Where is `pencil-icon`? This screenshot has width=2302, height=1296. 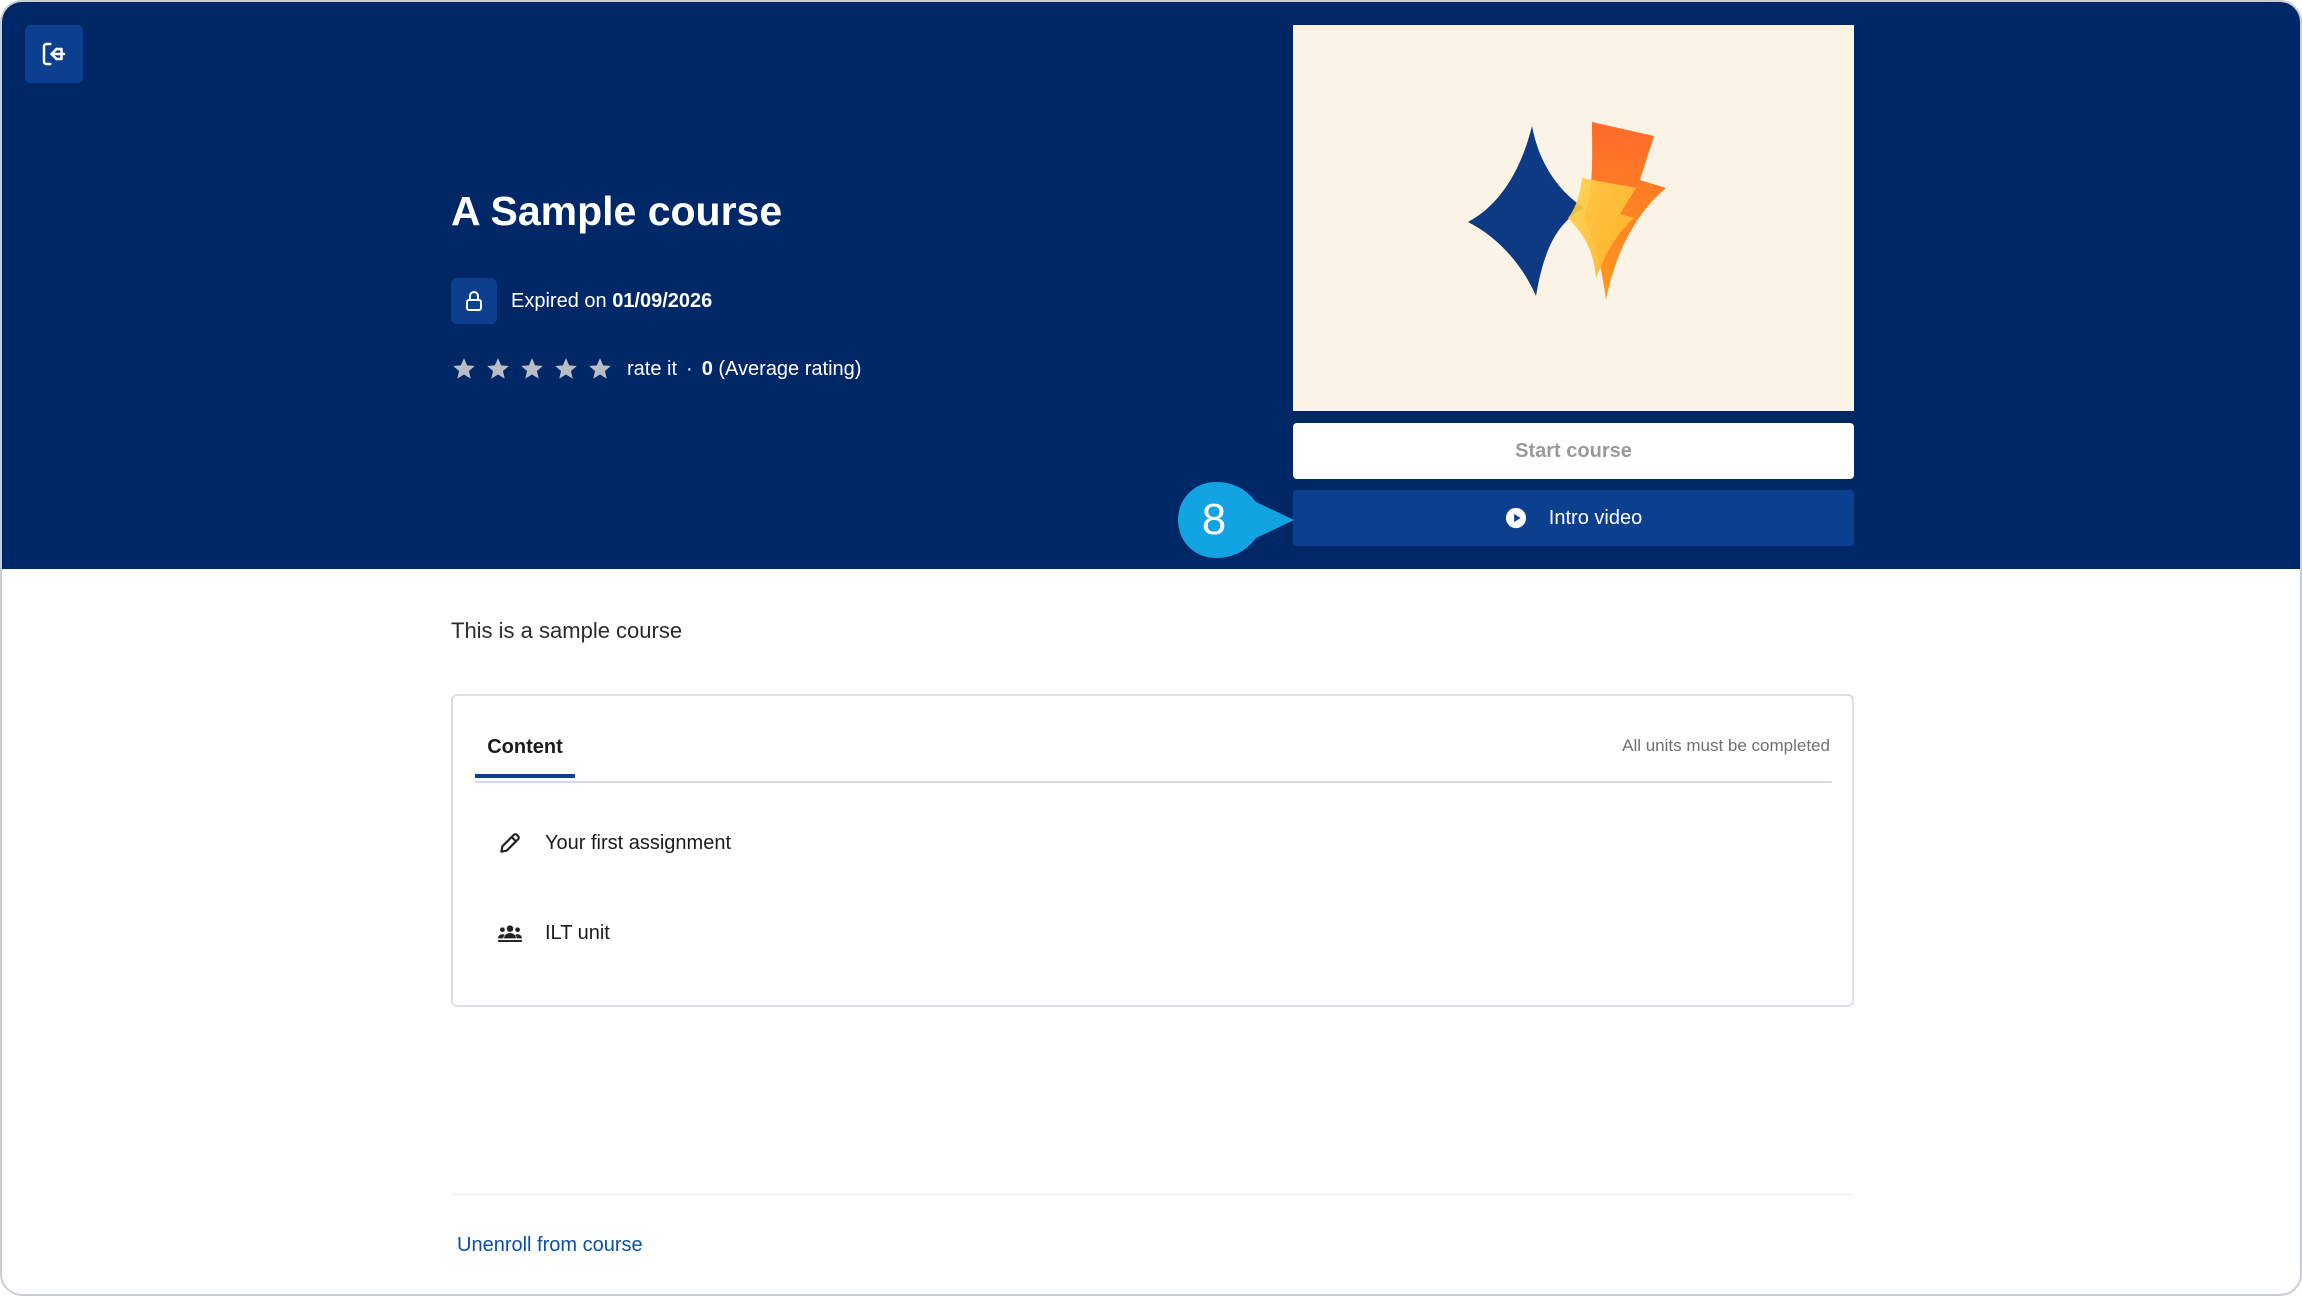 pencil-icon is located at coordinates (510, 843).